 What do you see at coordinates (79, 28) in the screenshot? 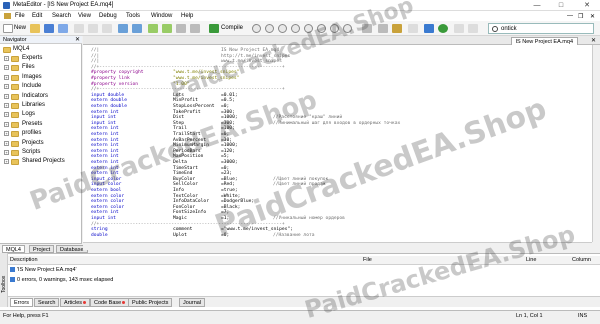
I see `cut-icon` at bounding box center [79, 28].